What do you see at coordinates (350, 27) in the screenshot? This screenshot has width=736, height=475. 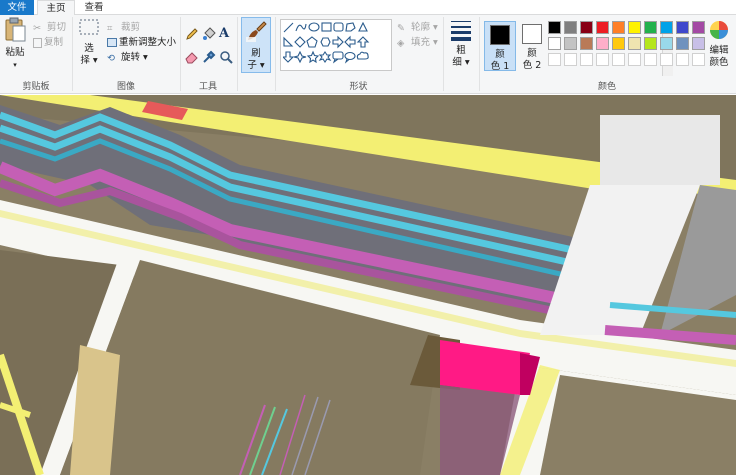 I see `polygon-shape-icon` at bounding box center [350, 27].